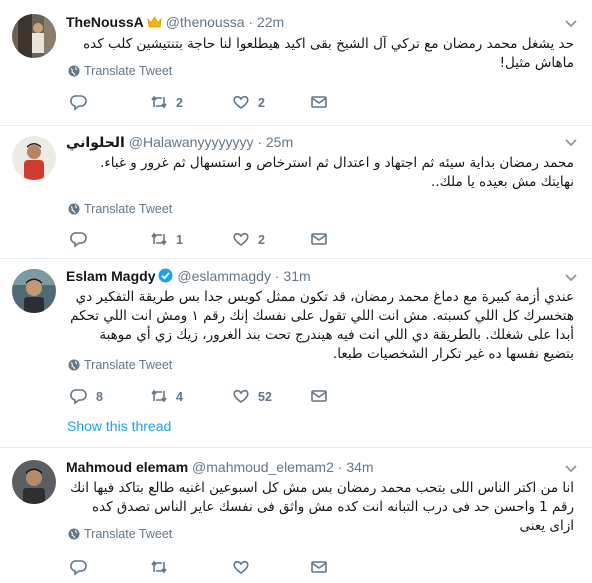 This screenshot has width=592, height=583. What do you see at coordinates (224, 276) in the screenshot?
I see `user-handle: @eslammagdy` at bounding box center [224, 276].